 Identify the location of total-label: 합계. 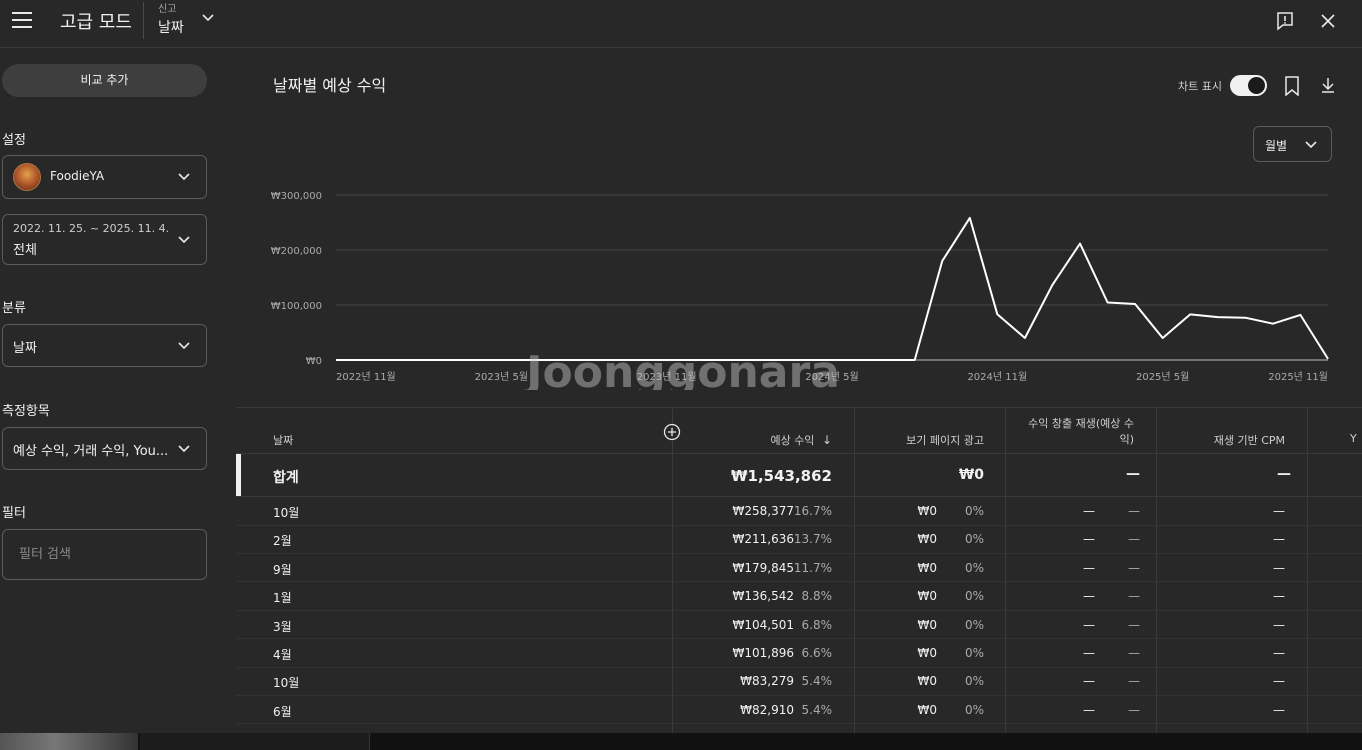
(286, 478).